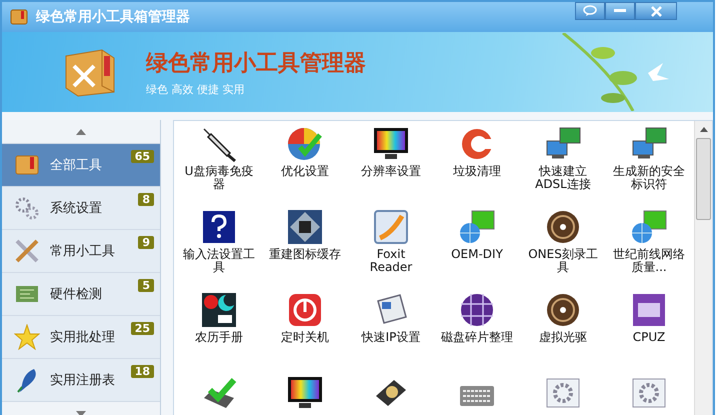 The width and height of the screenshot is (719, 415). Describe the element at coordinates (649, 337) in the screenshot. I see `tool-label: CPUZ` at that location.